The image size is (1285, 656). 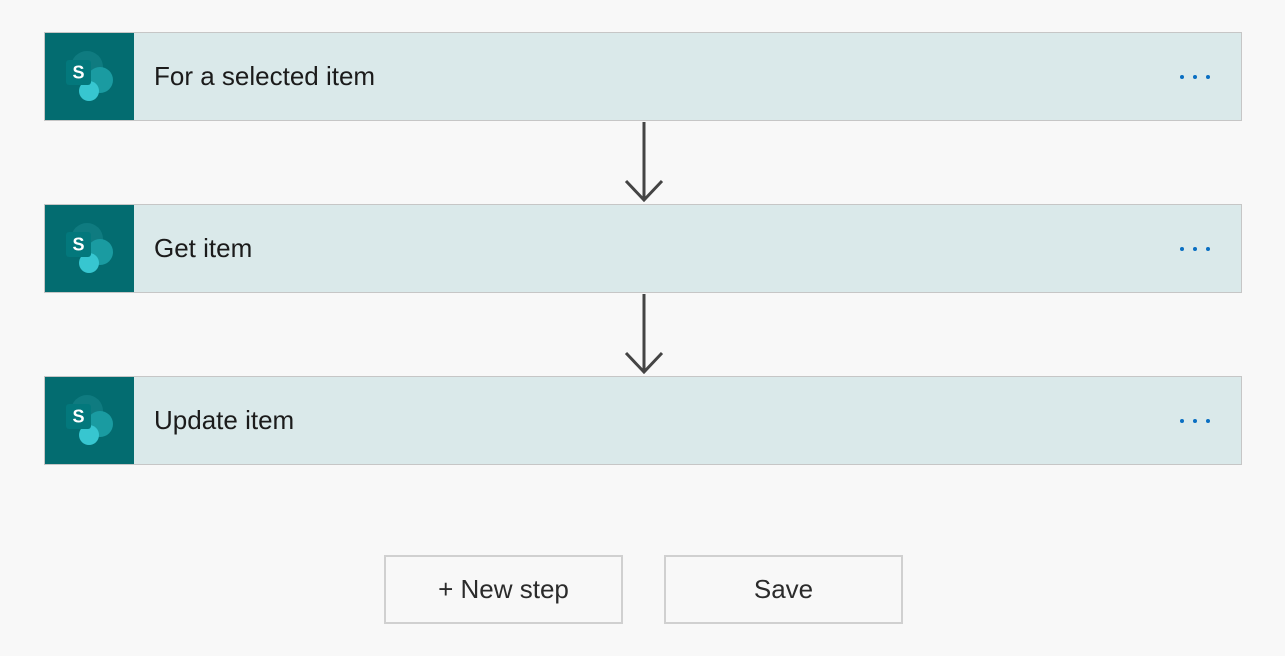 I want to click on flow-step-for-a-selected-item: S For a selected item, so click(x=643, y=76).